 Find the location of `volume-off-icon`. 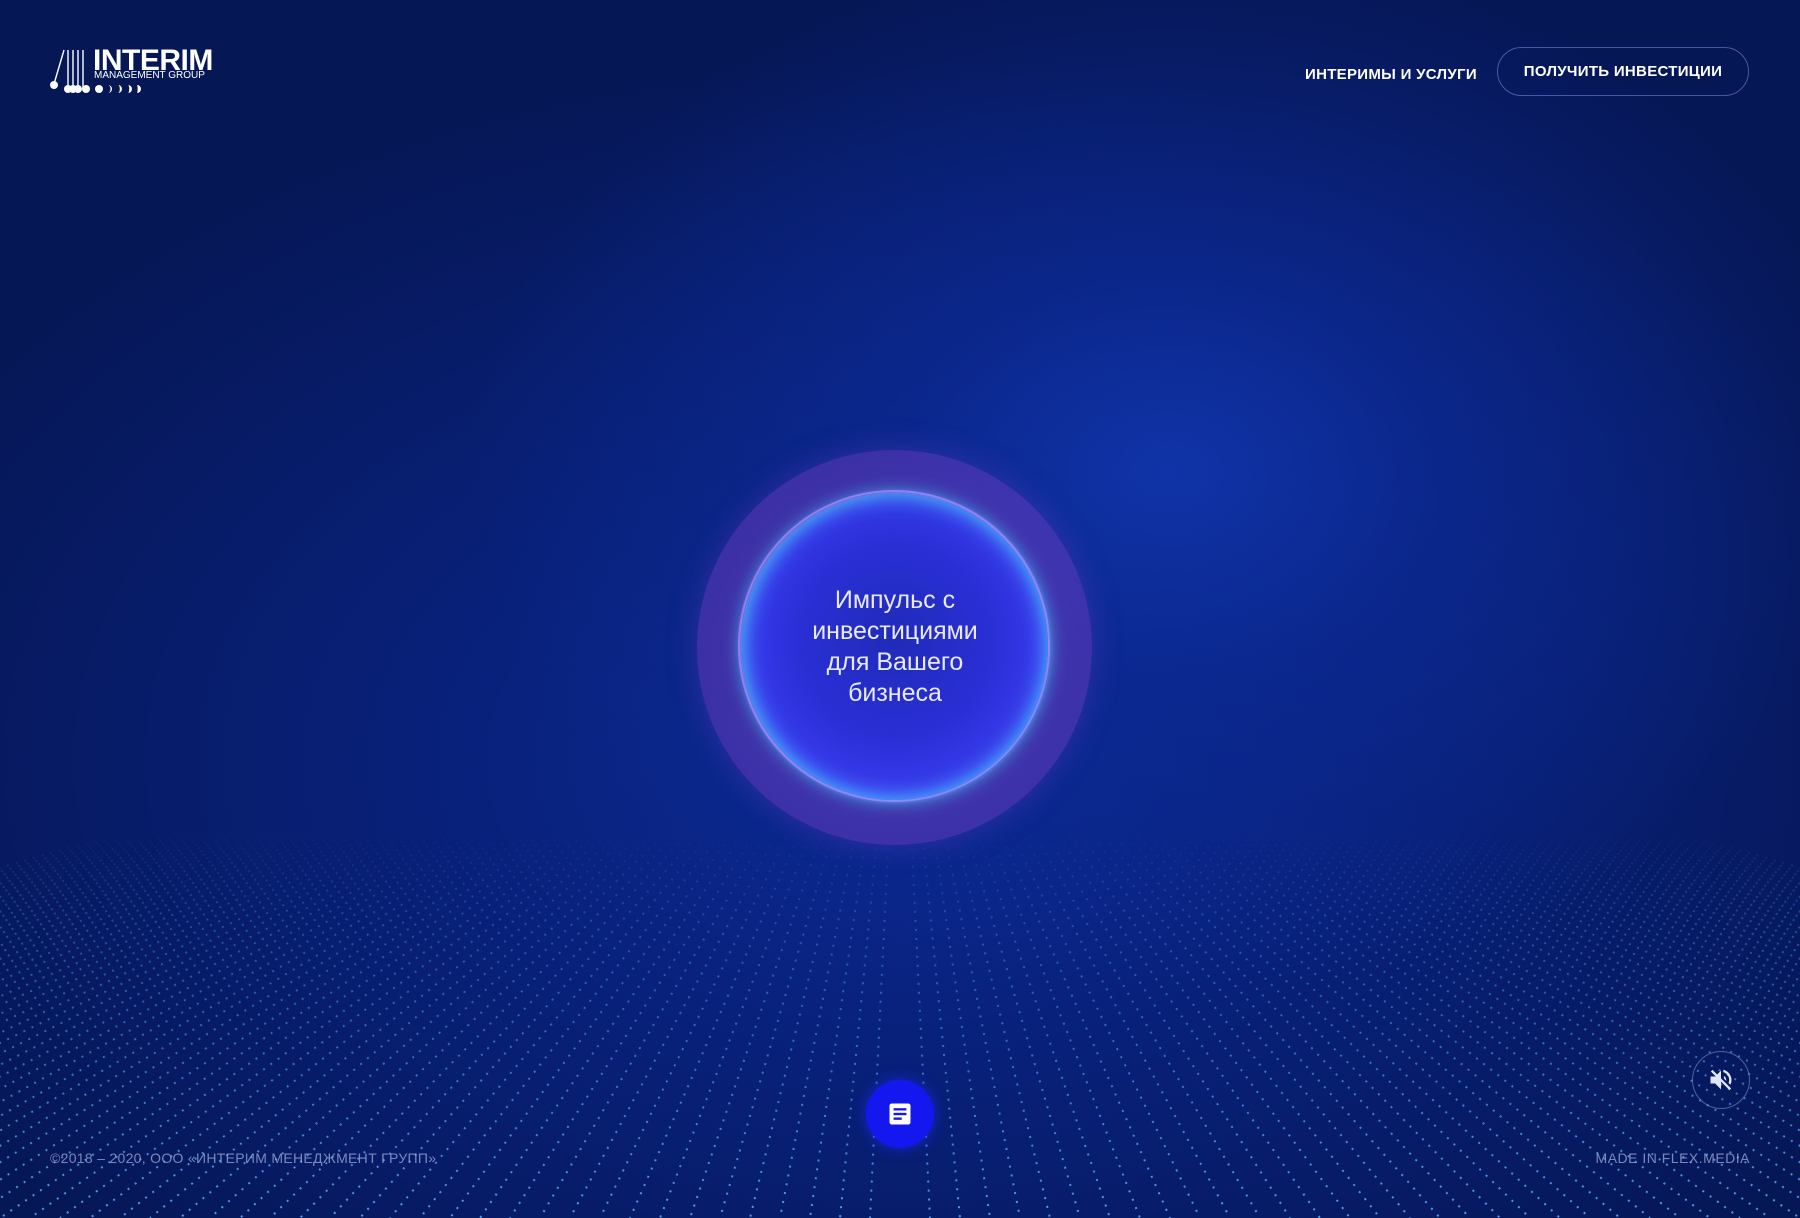

volume-off-icon is located at coordinates (1721, 1080).